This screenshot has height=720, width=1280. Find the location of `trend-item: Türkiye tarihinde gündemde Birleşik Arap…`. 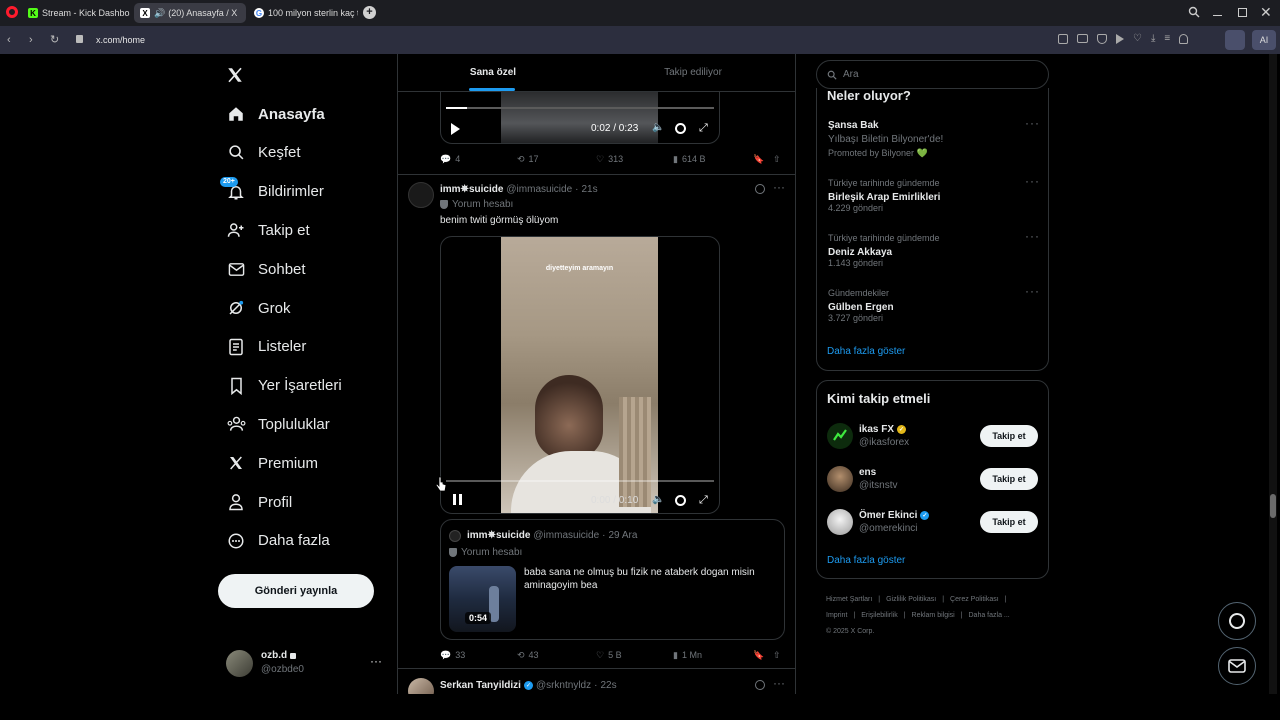

trend-item: Türkiye tarihinde gündemde Birleşik Arap… is located at coordinates (933, 195).